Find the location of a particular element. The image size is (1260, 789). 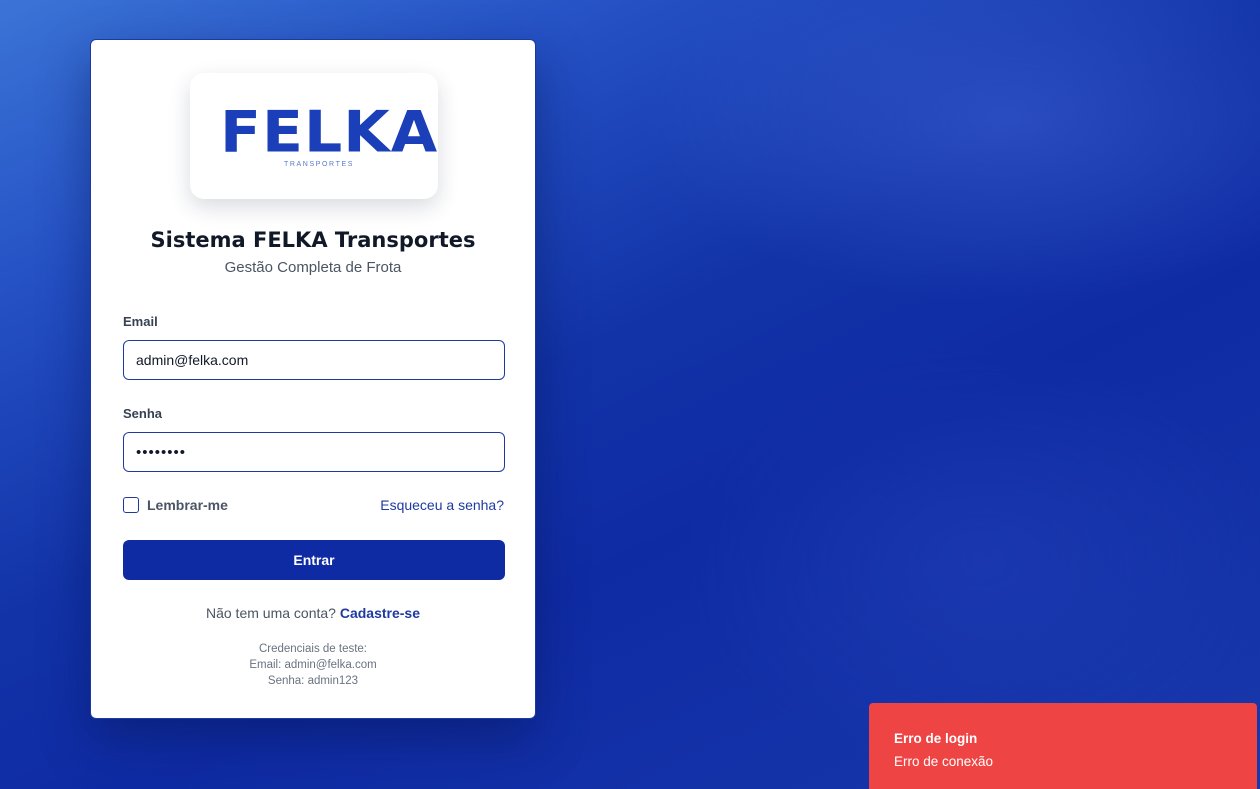

signup-link: Cadastre-se is located at coordinates (380, 613).